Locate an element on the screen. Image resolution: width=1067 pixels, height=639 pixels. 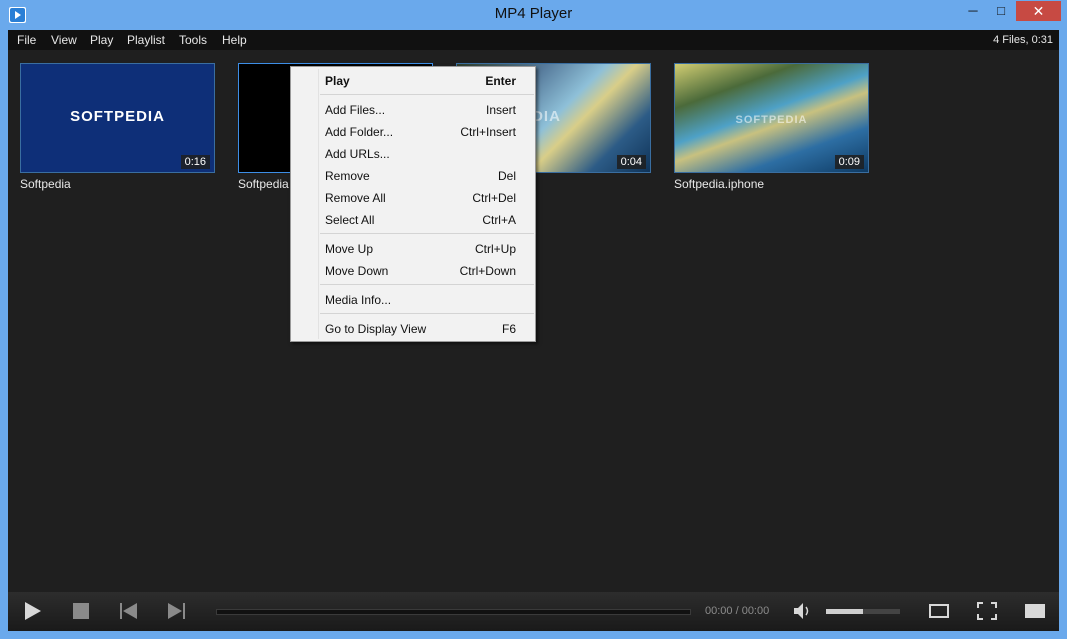
menu-item-remove: Remove Del is located at coordinates (427, 175).